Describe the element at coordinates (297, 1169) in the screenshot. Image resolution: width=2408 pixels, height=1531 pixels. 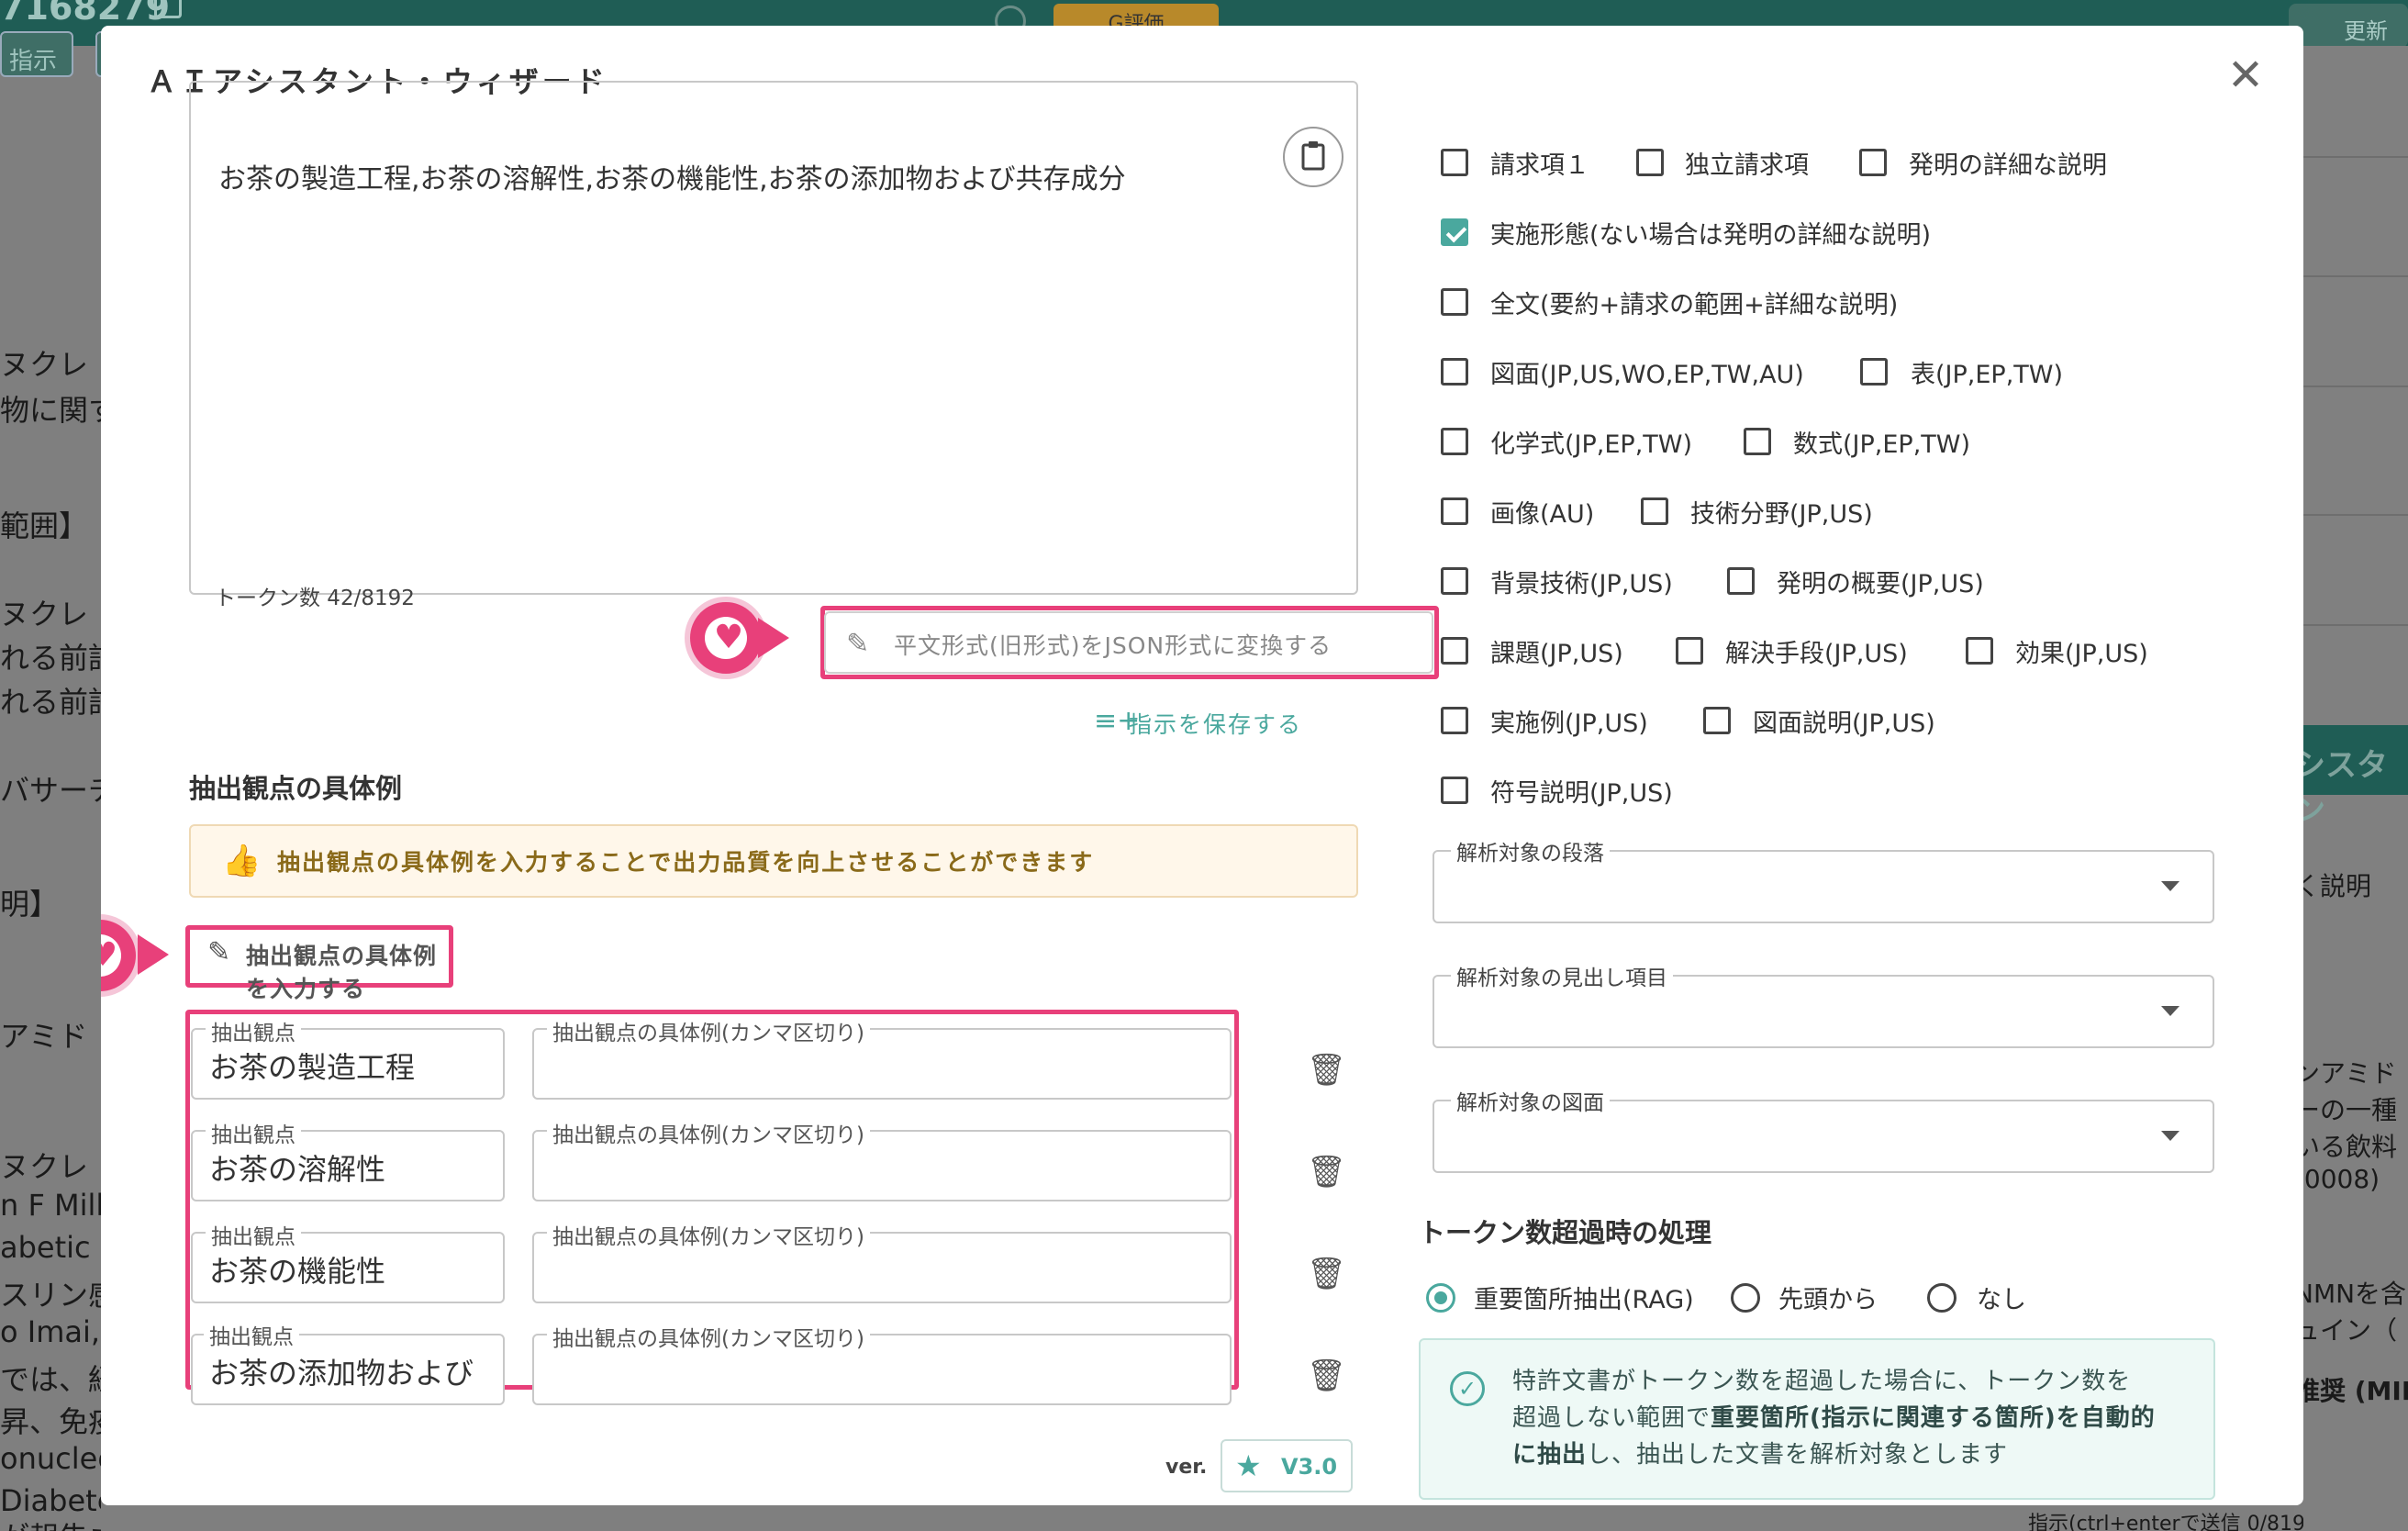
I see `viewpoint-value: お茶の溶解性` at that location.